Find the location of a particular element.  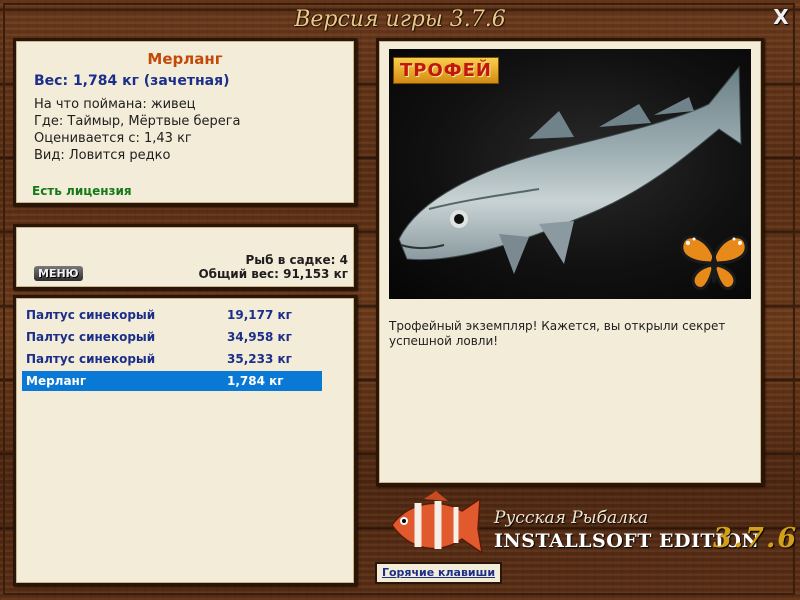

list-item-selected: Мерланг 1,784 кг is located at coordinates (172, 381).